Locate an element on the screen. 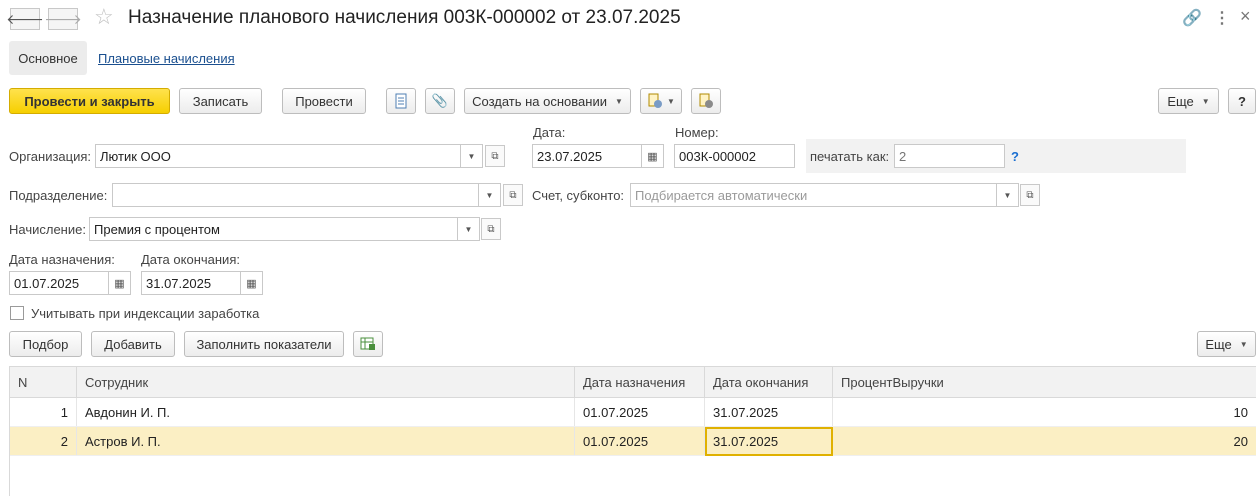  indexation-label: Учитывать при индексации заработка is located at coordinates (145, 313).